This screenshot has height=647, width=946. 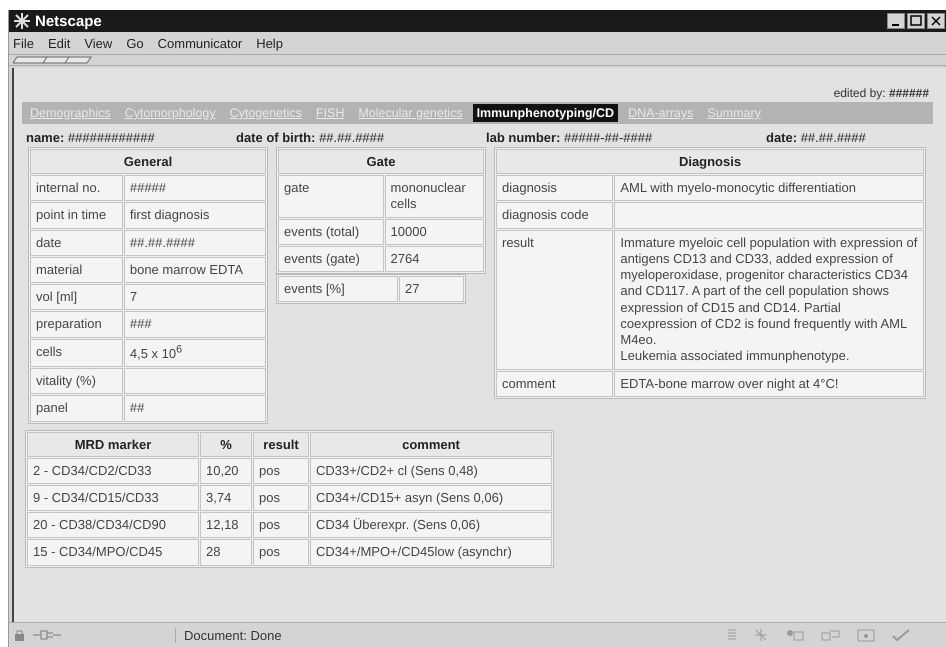 What do you see at coordinates (47, 635) in the screenshot?
I see `plug-icon` at bounding box center [47, 635].